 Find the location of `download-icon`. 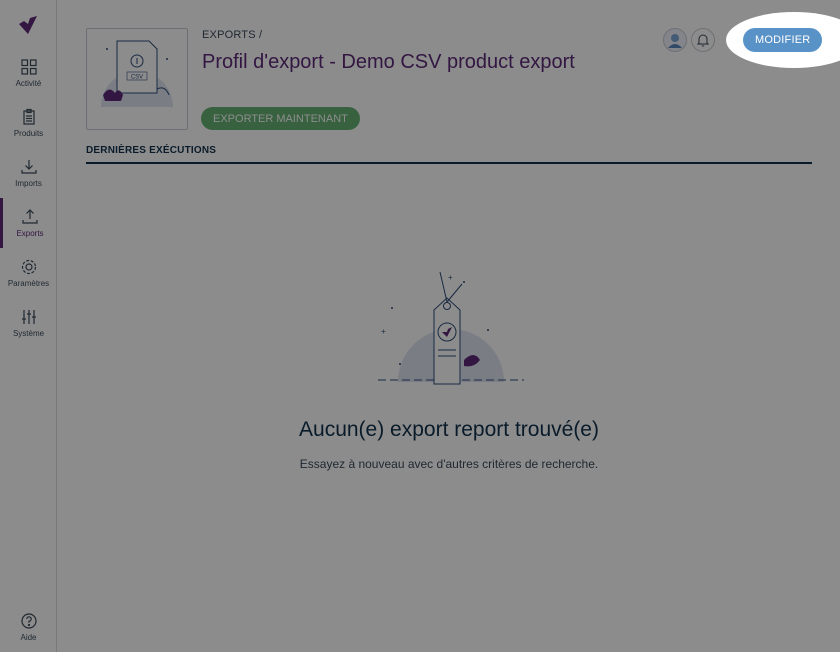

download-icon is located at coordinates (28, 167).